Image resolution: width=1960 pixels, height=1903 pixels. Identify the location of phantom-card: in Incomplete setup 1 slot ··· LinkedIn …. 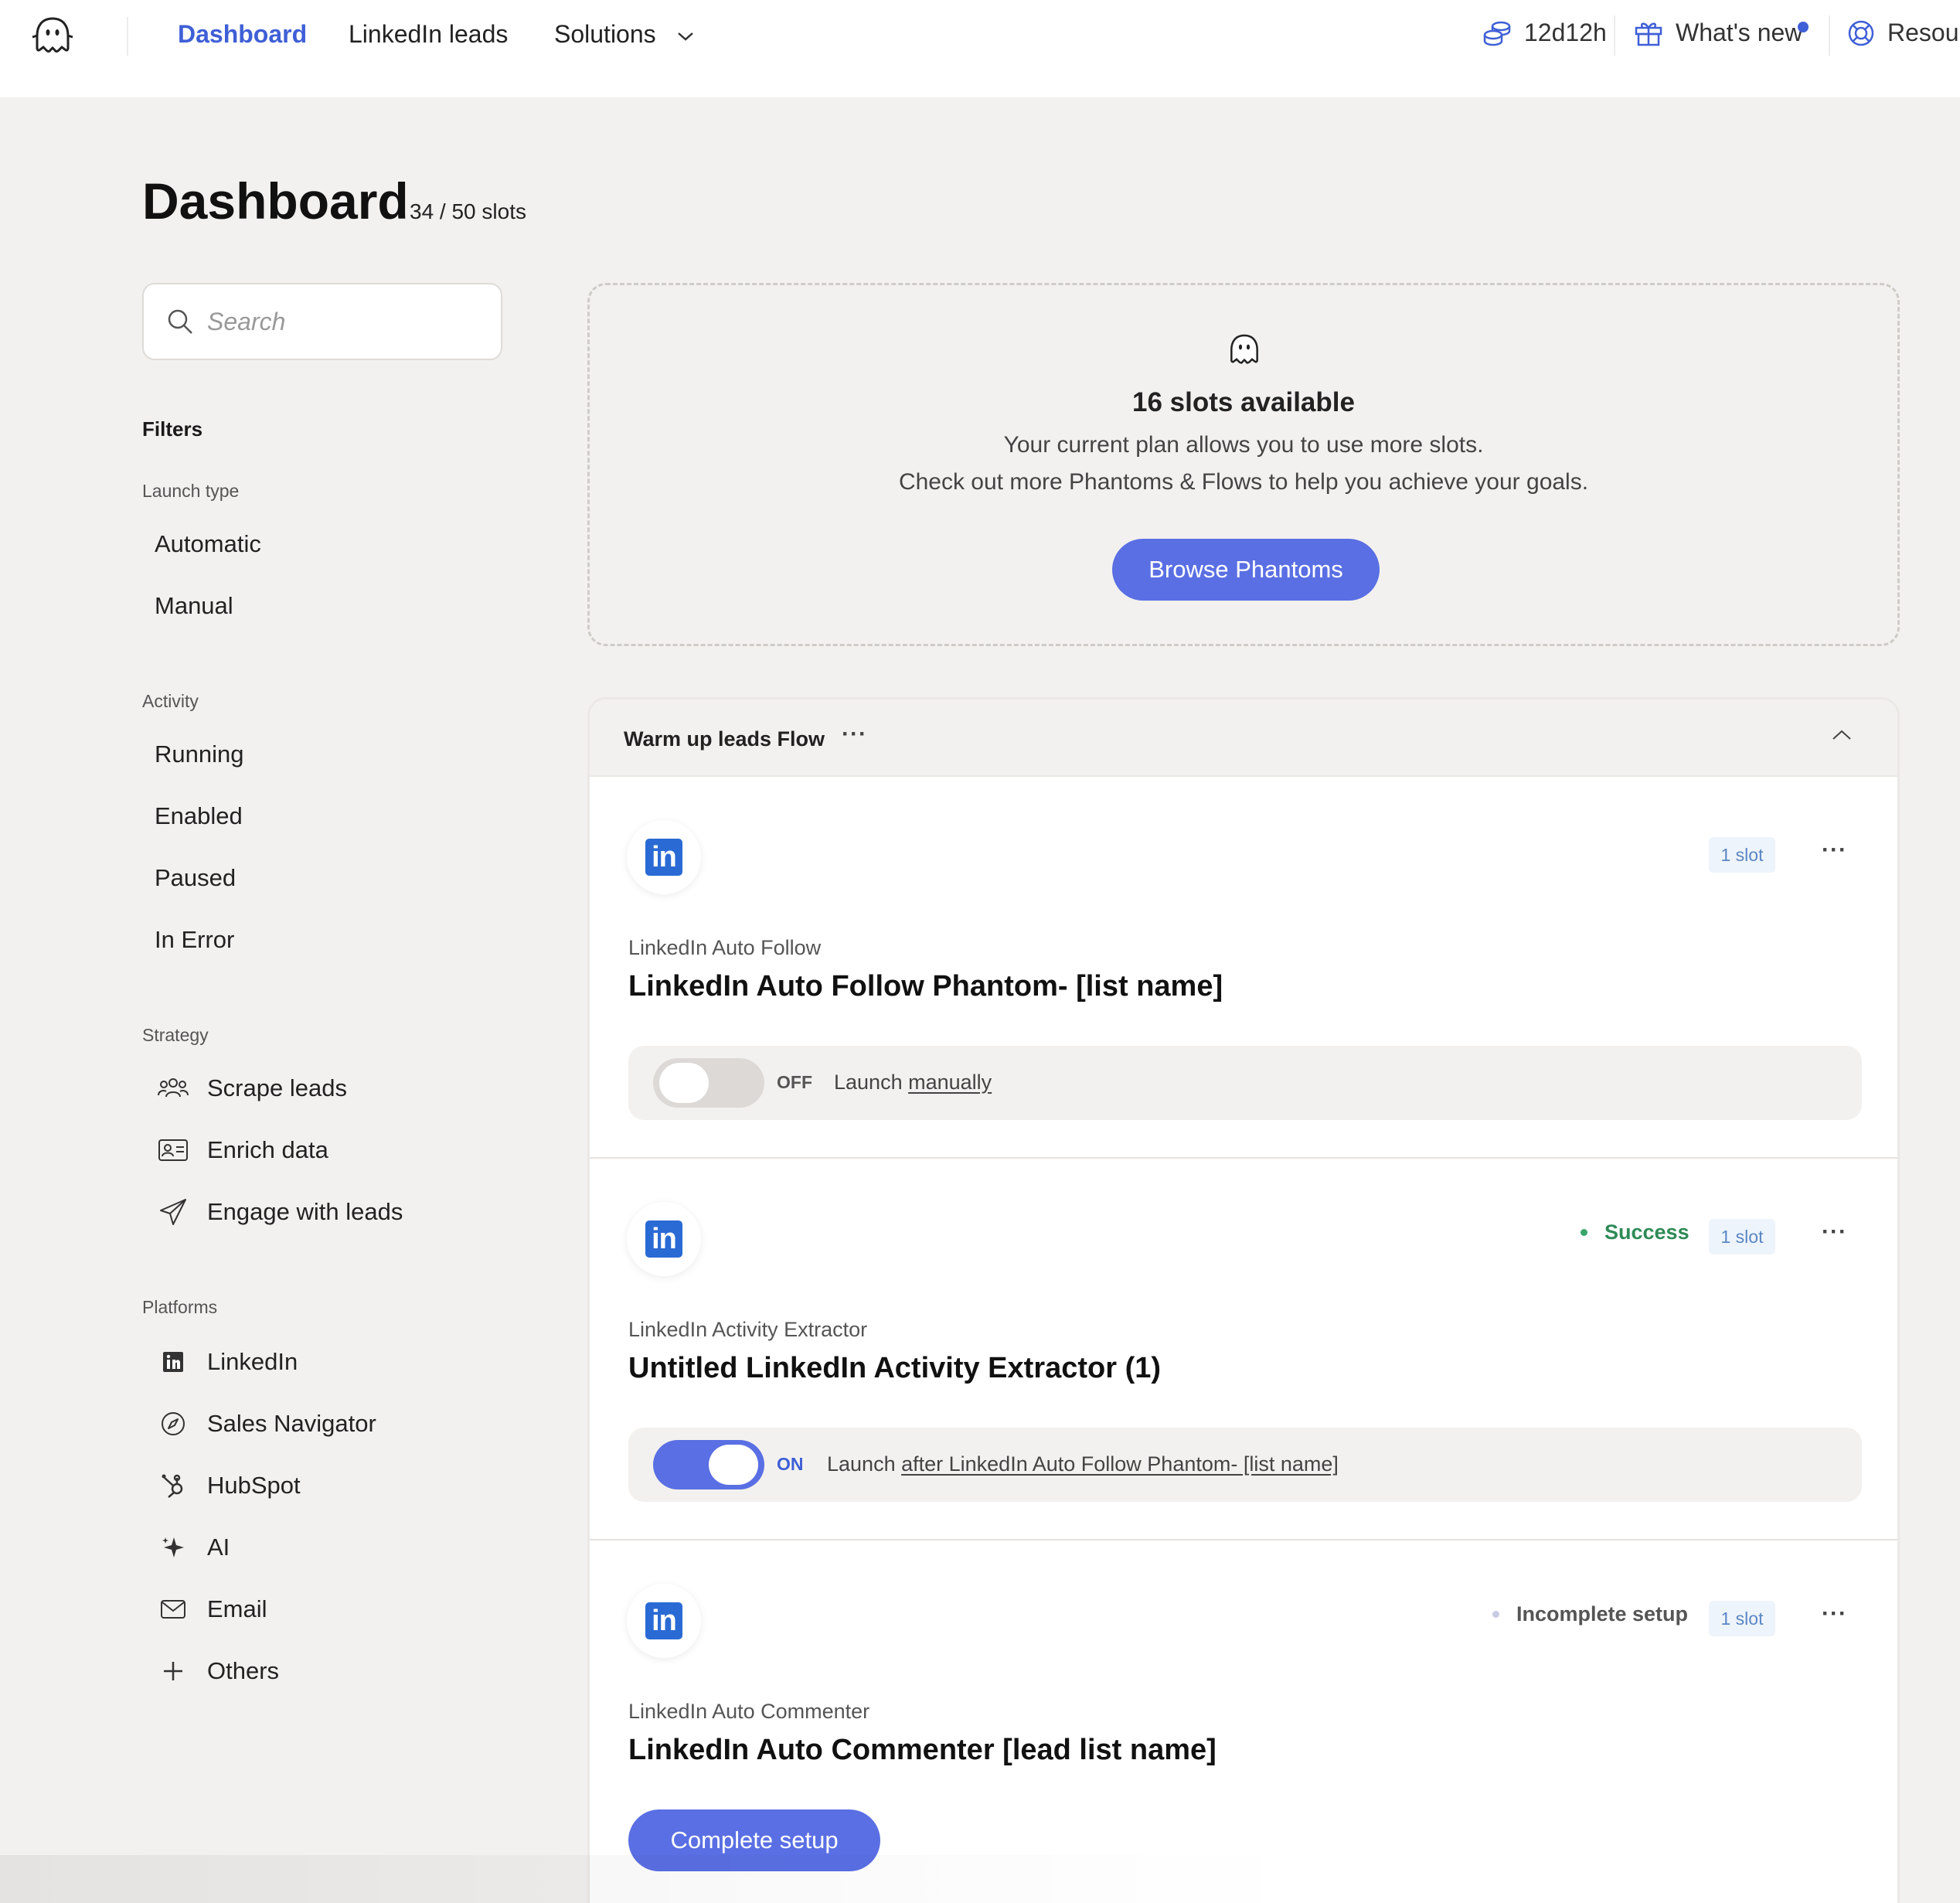
(1243, 1721).